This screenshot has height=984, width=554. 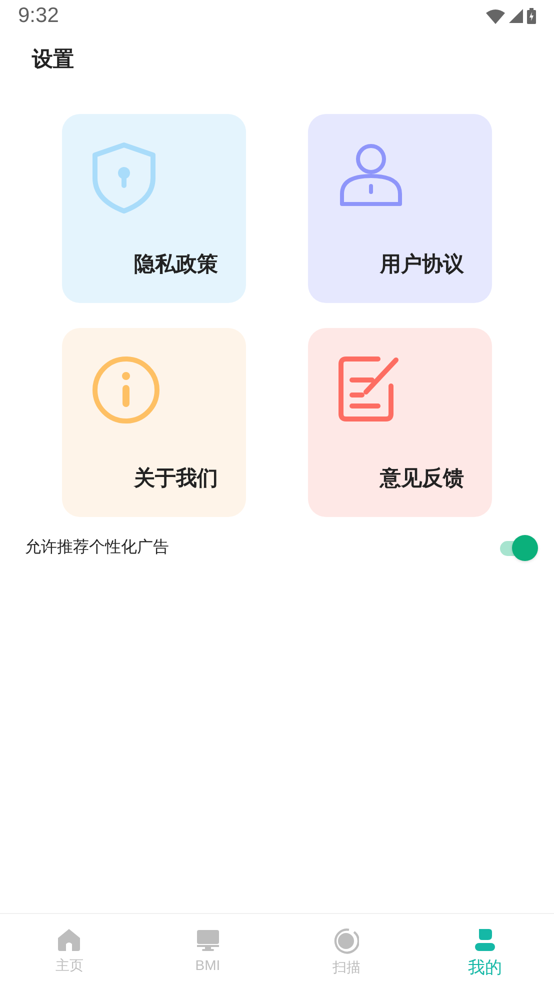 I want to click on card-label: 关于我们, so click(x=176, y=479).